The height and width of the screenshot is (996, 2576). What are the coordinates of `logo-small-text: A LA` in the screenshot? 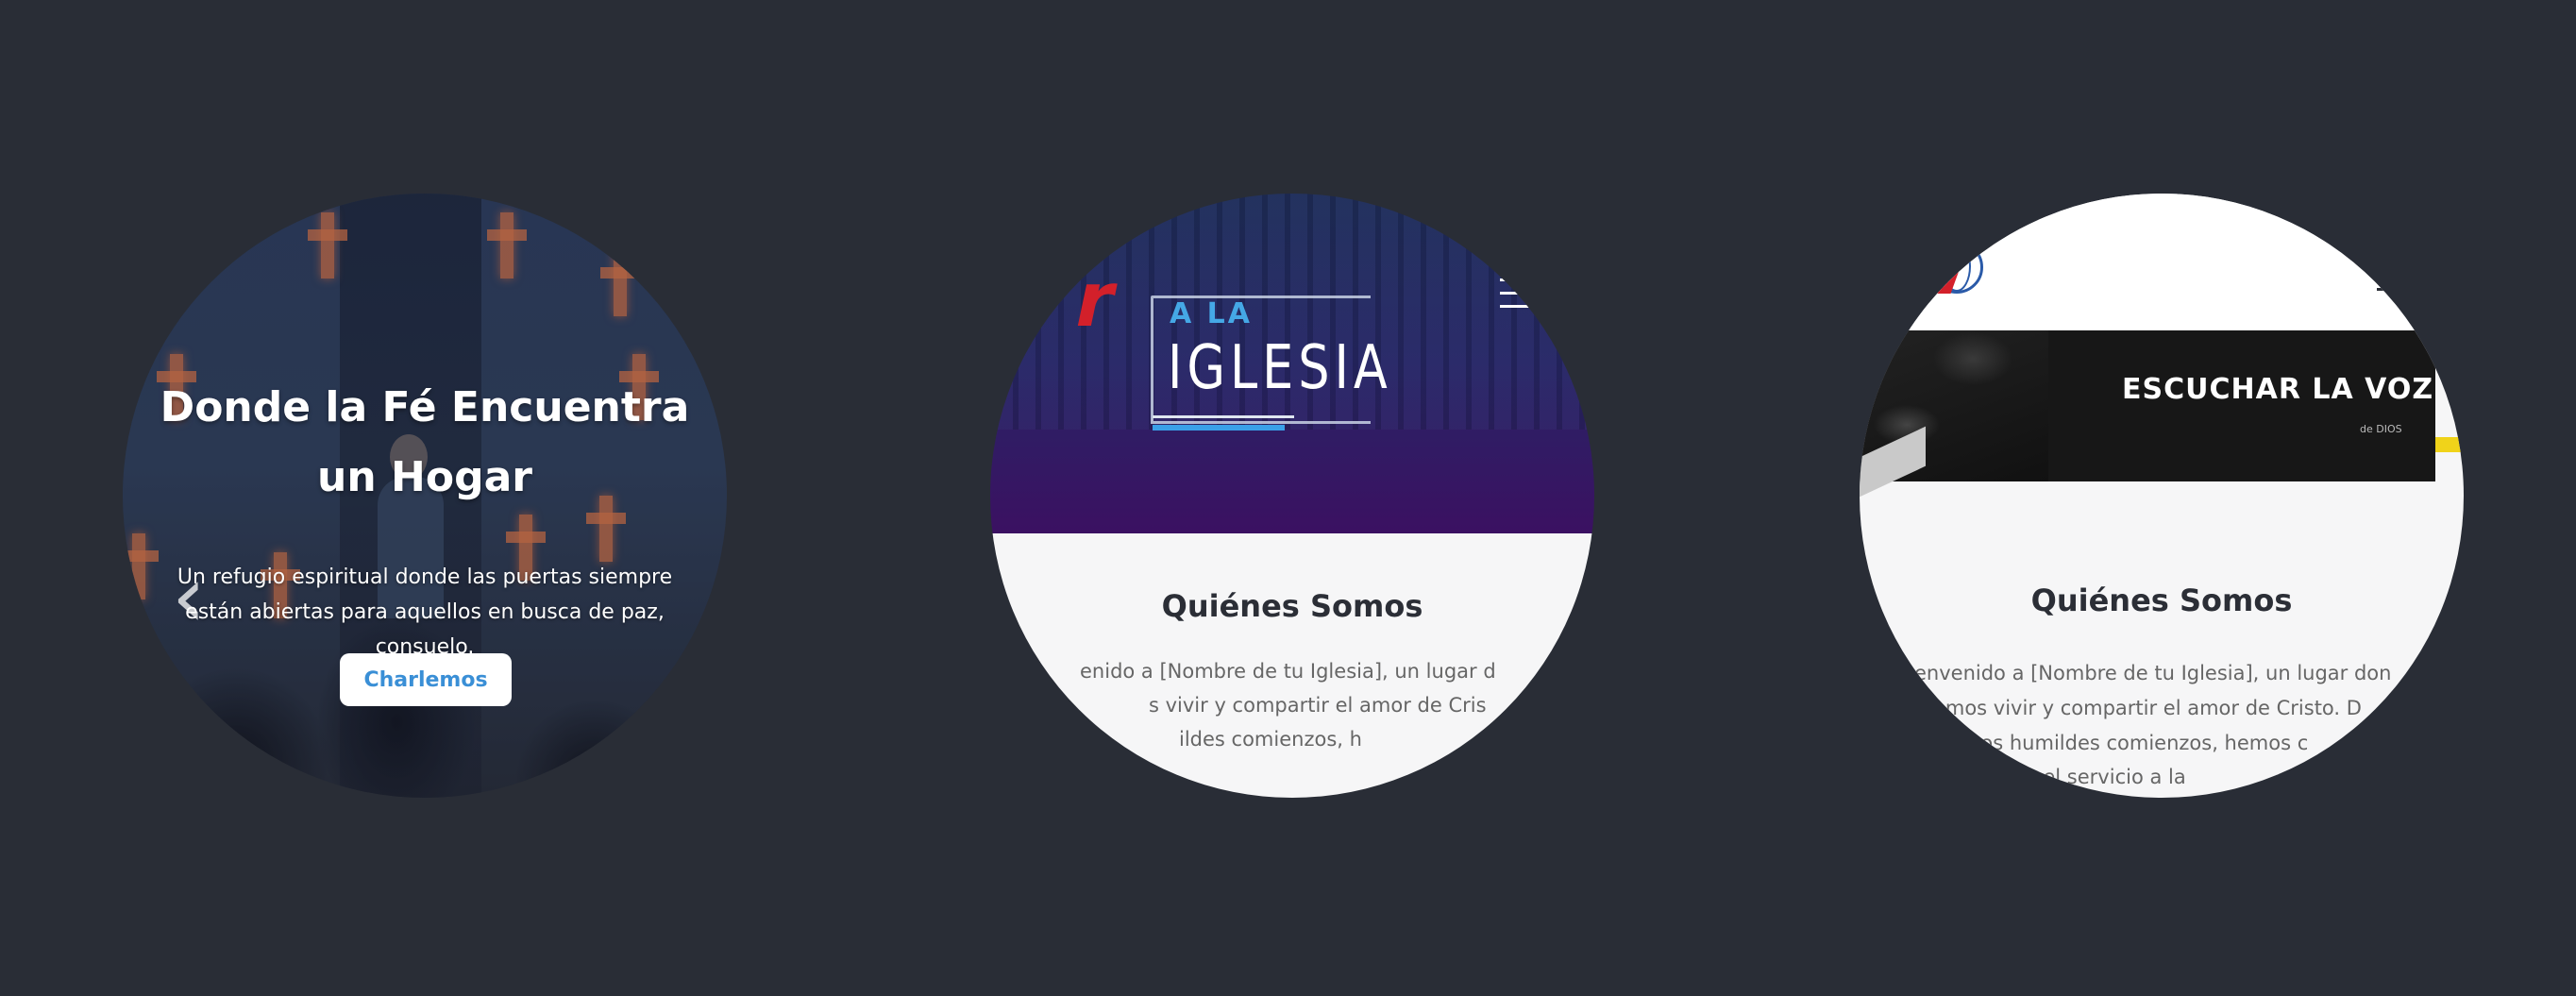 It's located at (1211, 313).